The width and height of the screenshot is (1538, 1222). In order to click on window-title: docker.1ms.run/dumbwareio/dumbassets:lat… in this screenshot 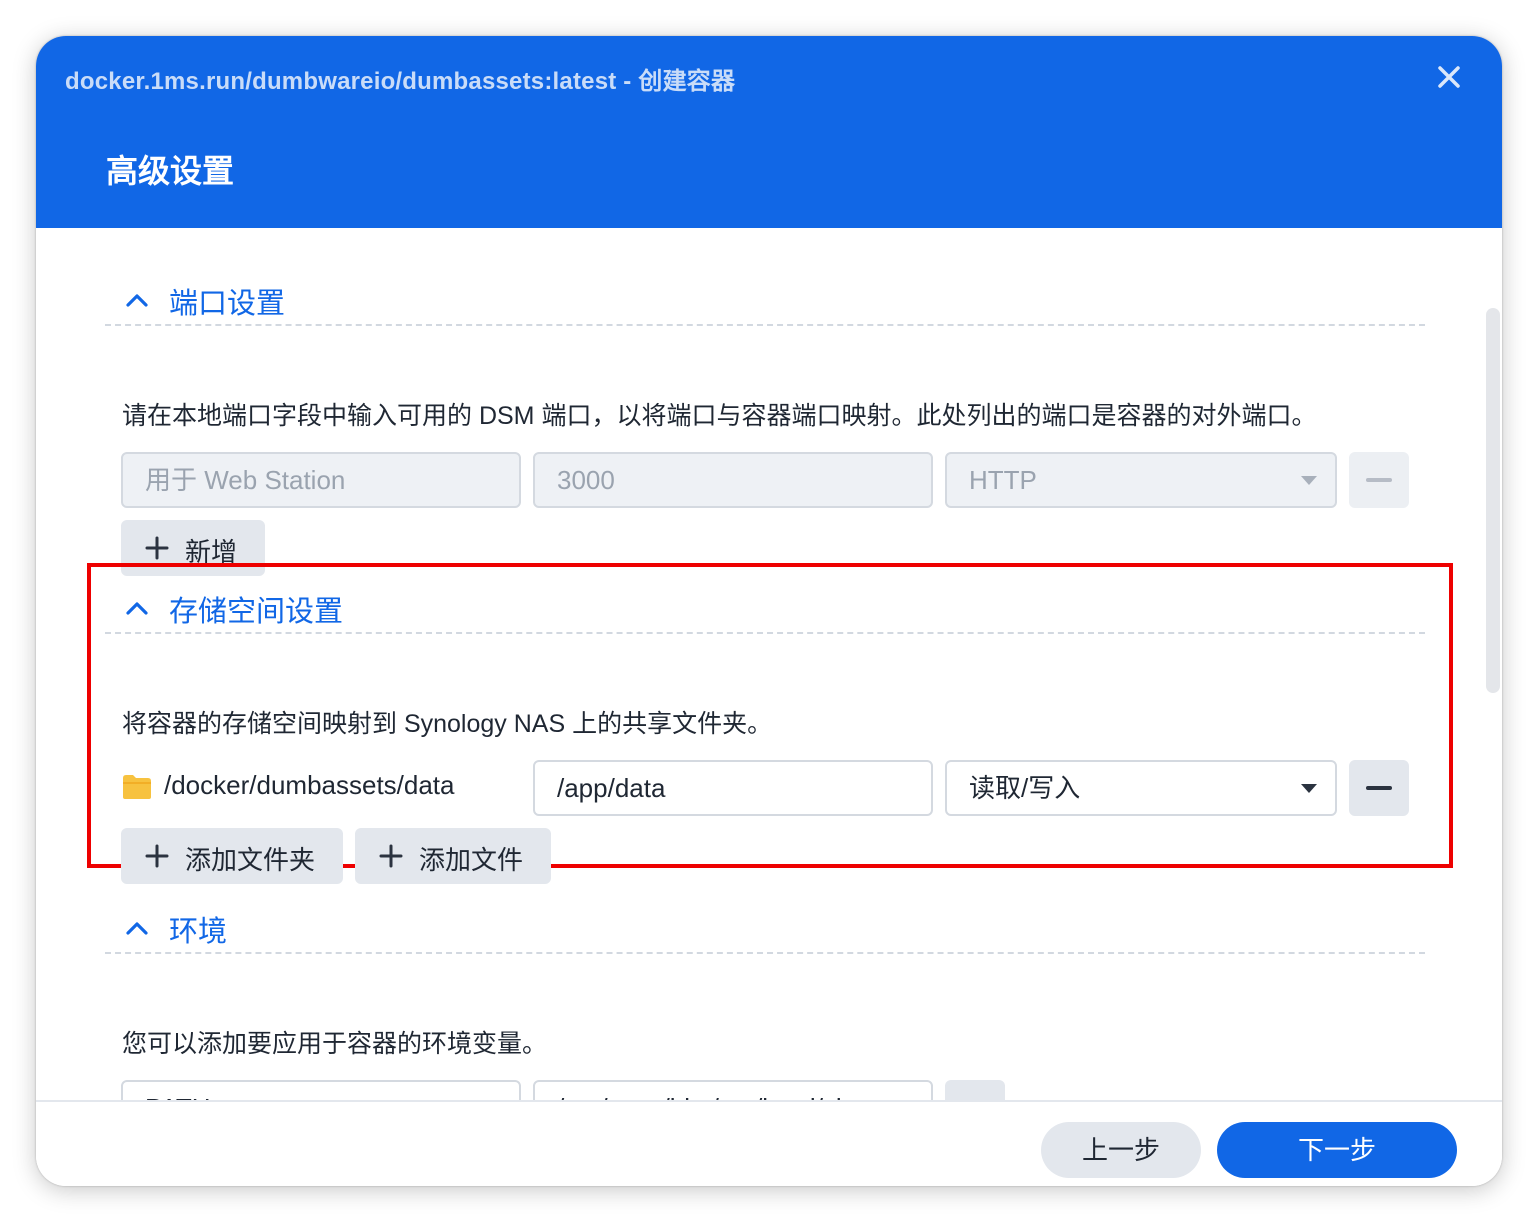, I will do `click(400, 81)`.